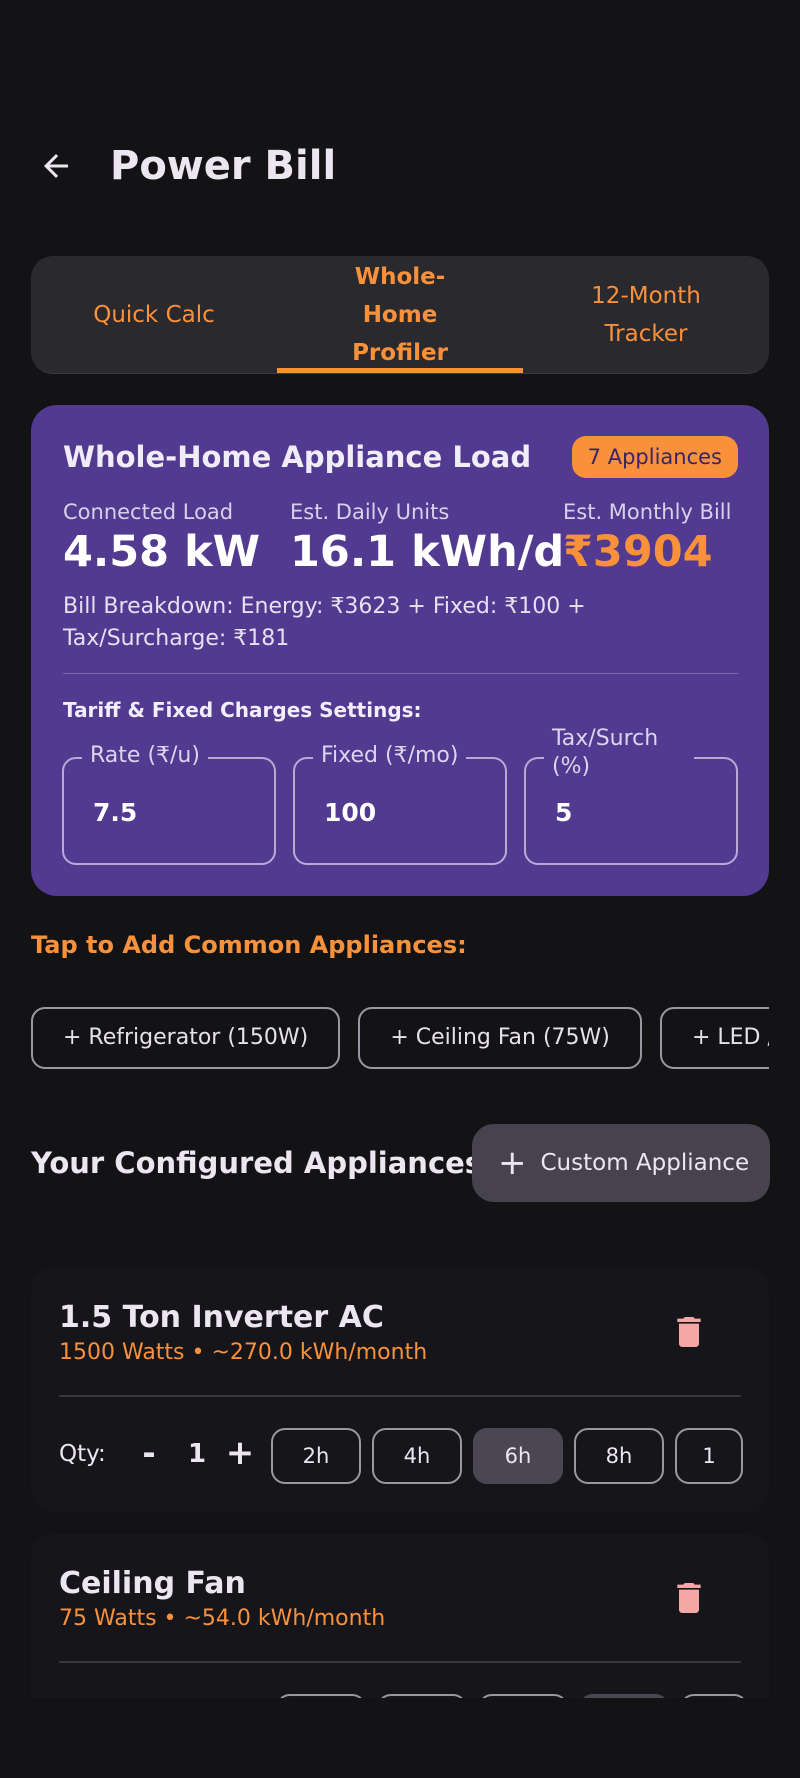 The width and height of the screenshot is (800, 1778). What do you see at coordinates (714, 1038) in the screenshot?
I see `add-led-chip: + LED / T` at bounding box center [714, 1038].